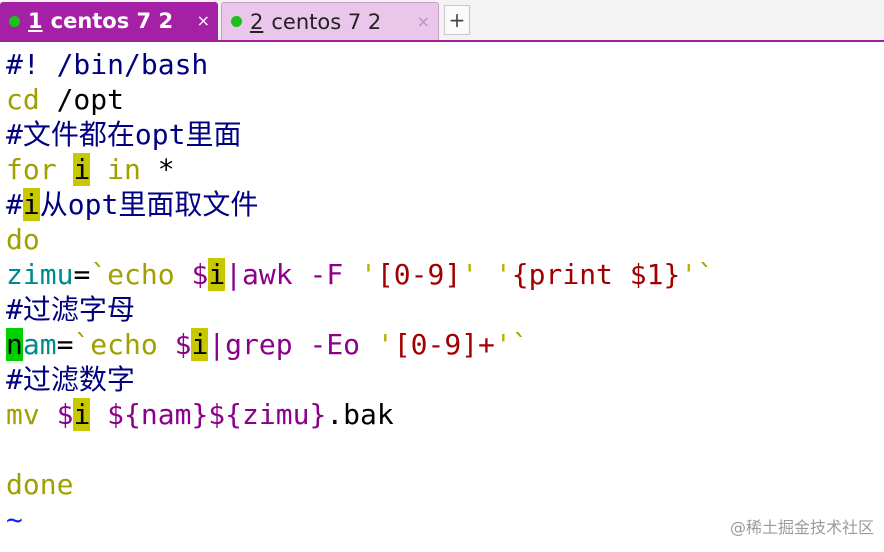 This screenshot has height=552, width=884. Describe the element at coordinates (293, 274) in the screenshot. I see `command: |awk -F` at that location.